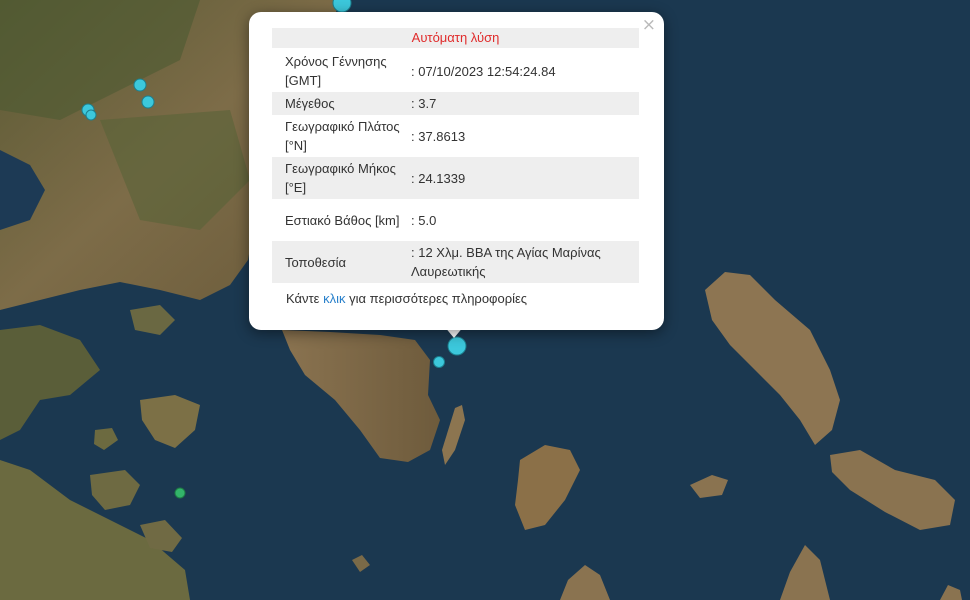  What do you see at coordinates (438, 136) in the screenshot?
I see `info-value-latitude: : 37.8613` at bounding box center [438, 136].